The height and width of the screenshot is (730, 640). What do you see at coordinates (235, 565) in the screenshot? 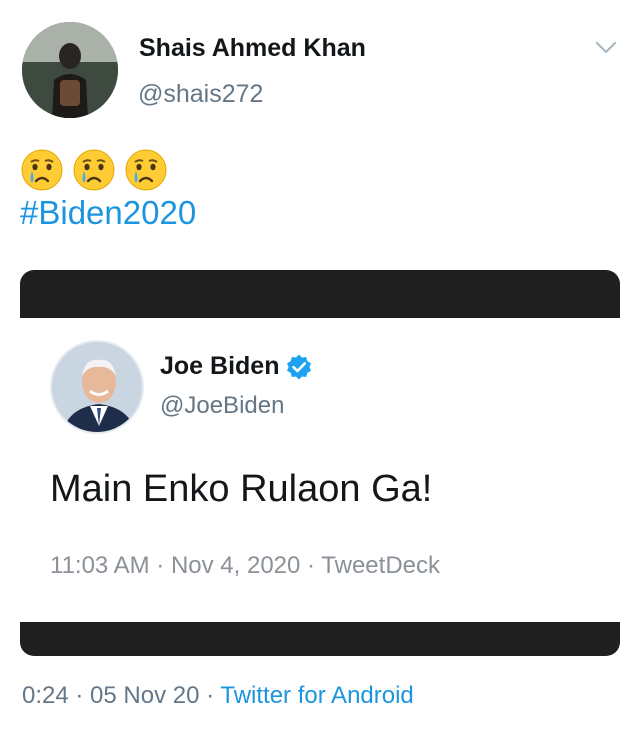
I see `embedded-date: Nov 4, 2020` at bounding box center [235, 565].